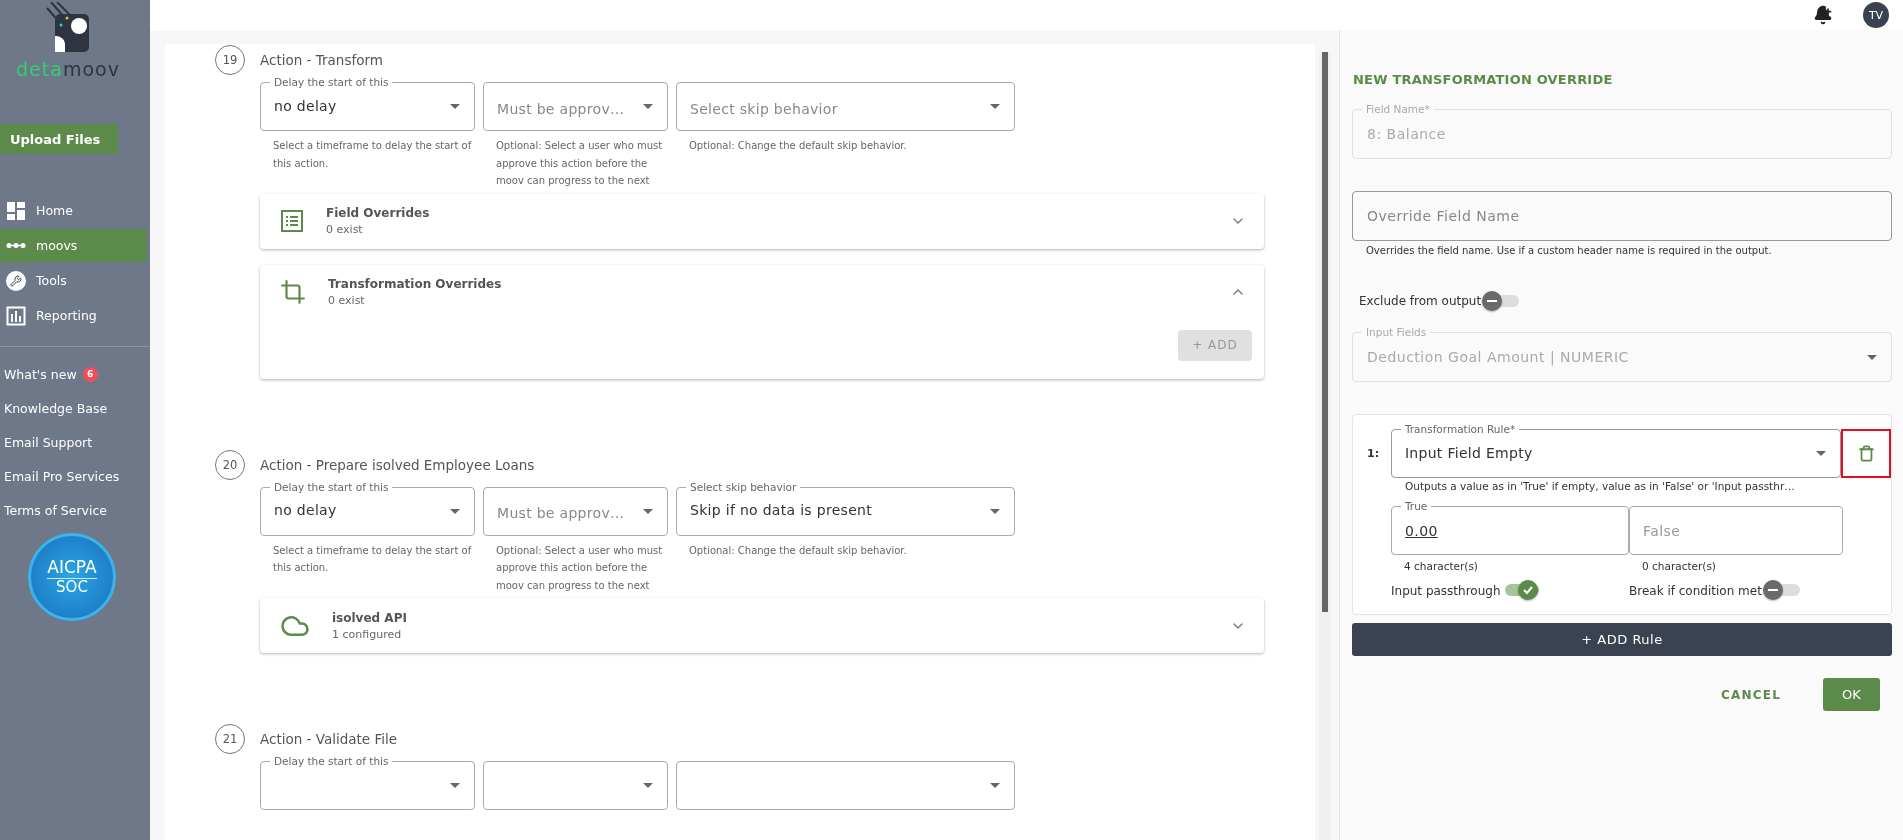 This screenshot has height=840, width=1903. I want to click on field-placeholder: Select skip behavior, so click(764, 108).